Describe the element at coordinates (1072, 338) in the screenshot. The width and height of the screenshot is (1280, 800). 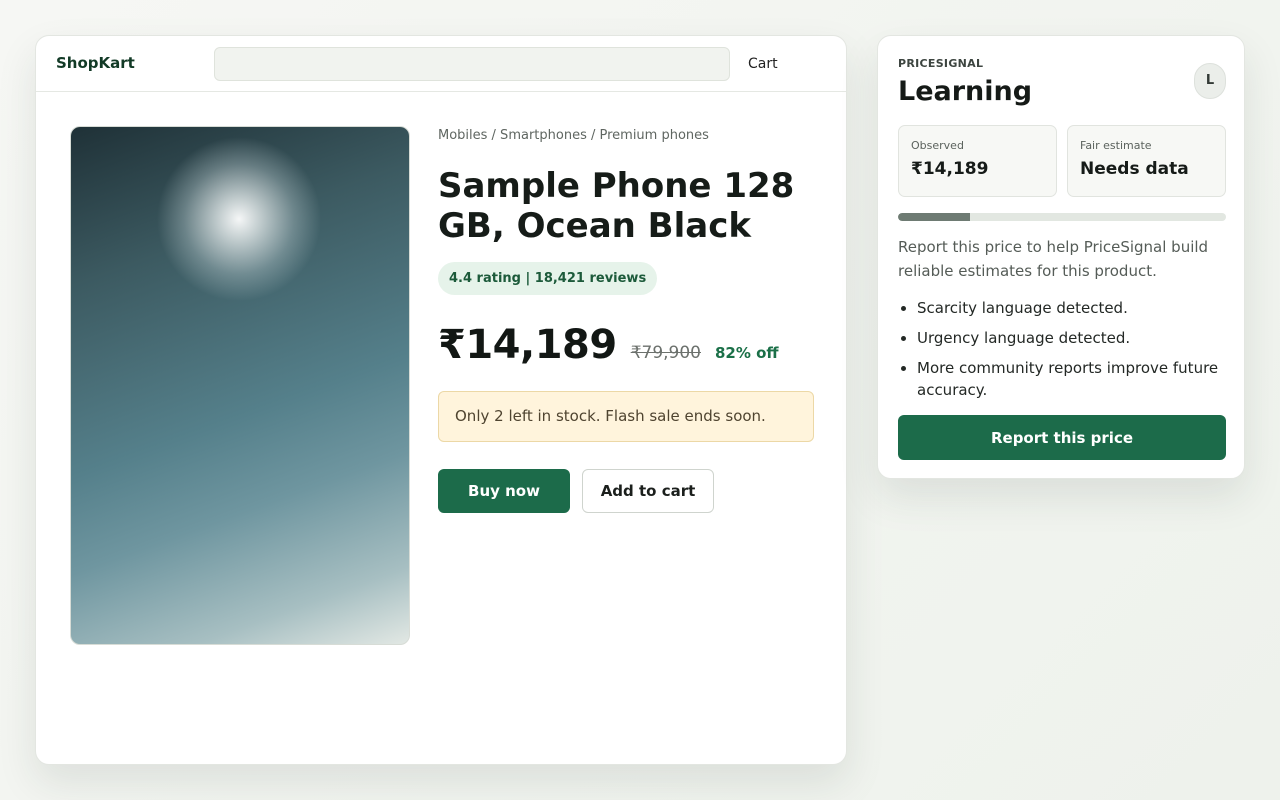
I see `list-item: Urgency language detected.` at that location.